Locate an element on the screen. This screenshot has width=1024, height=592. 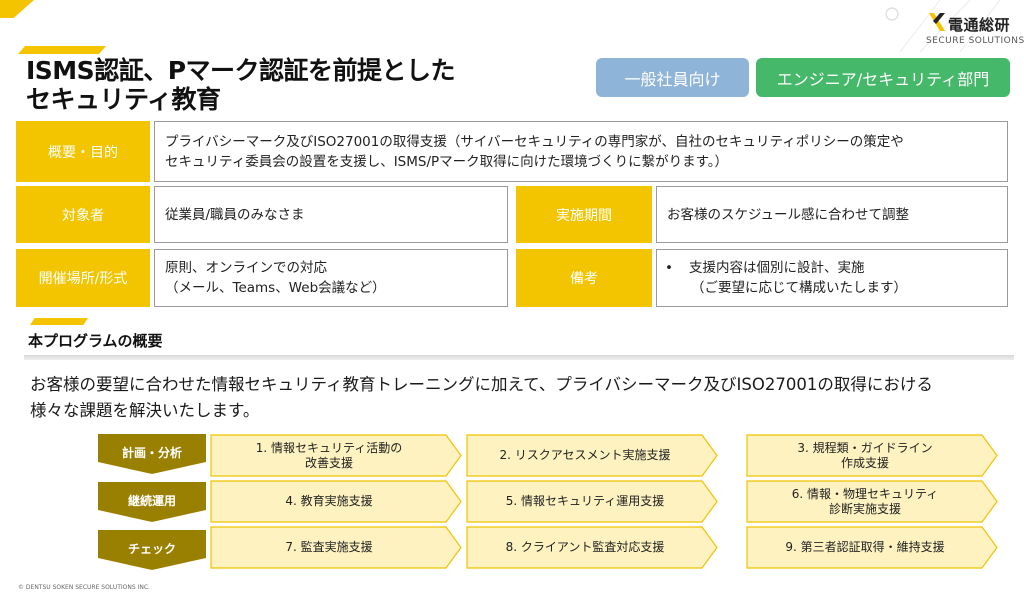
logo-name: 電通総研 is located at coordinates (979, 25).